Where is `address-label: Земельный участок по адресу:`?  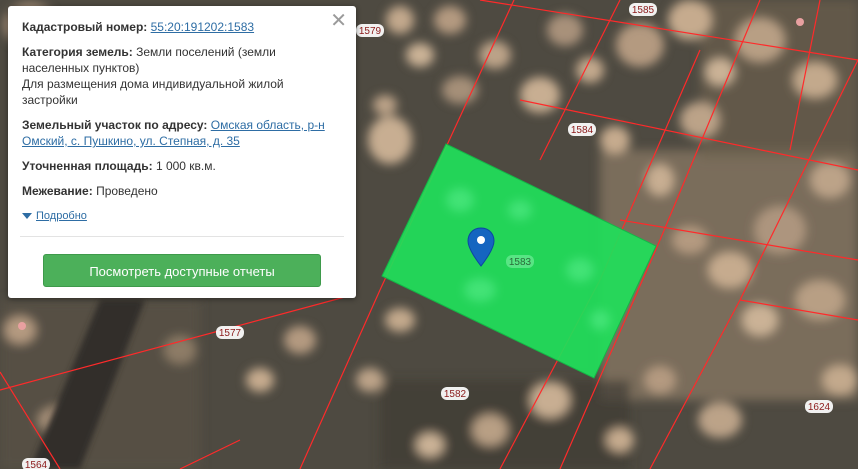
address-label: Земельный участок по адресу: is located at coordinates (115, 125).